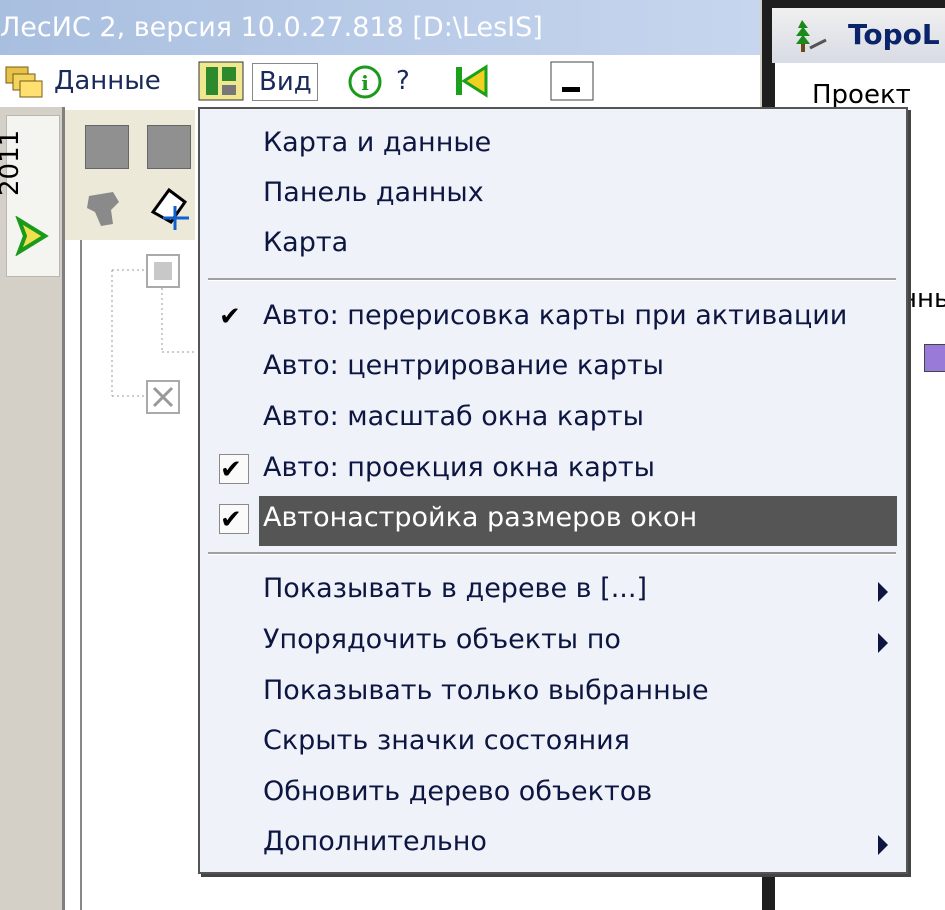 Image resolution: width=945 pixels, height=910 pixels. I want to click on menu-item-label: Обновить дерево объектов, so click(458, 791).